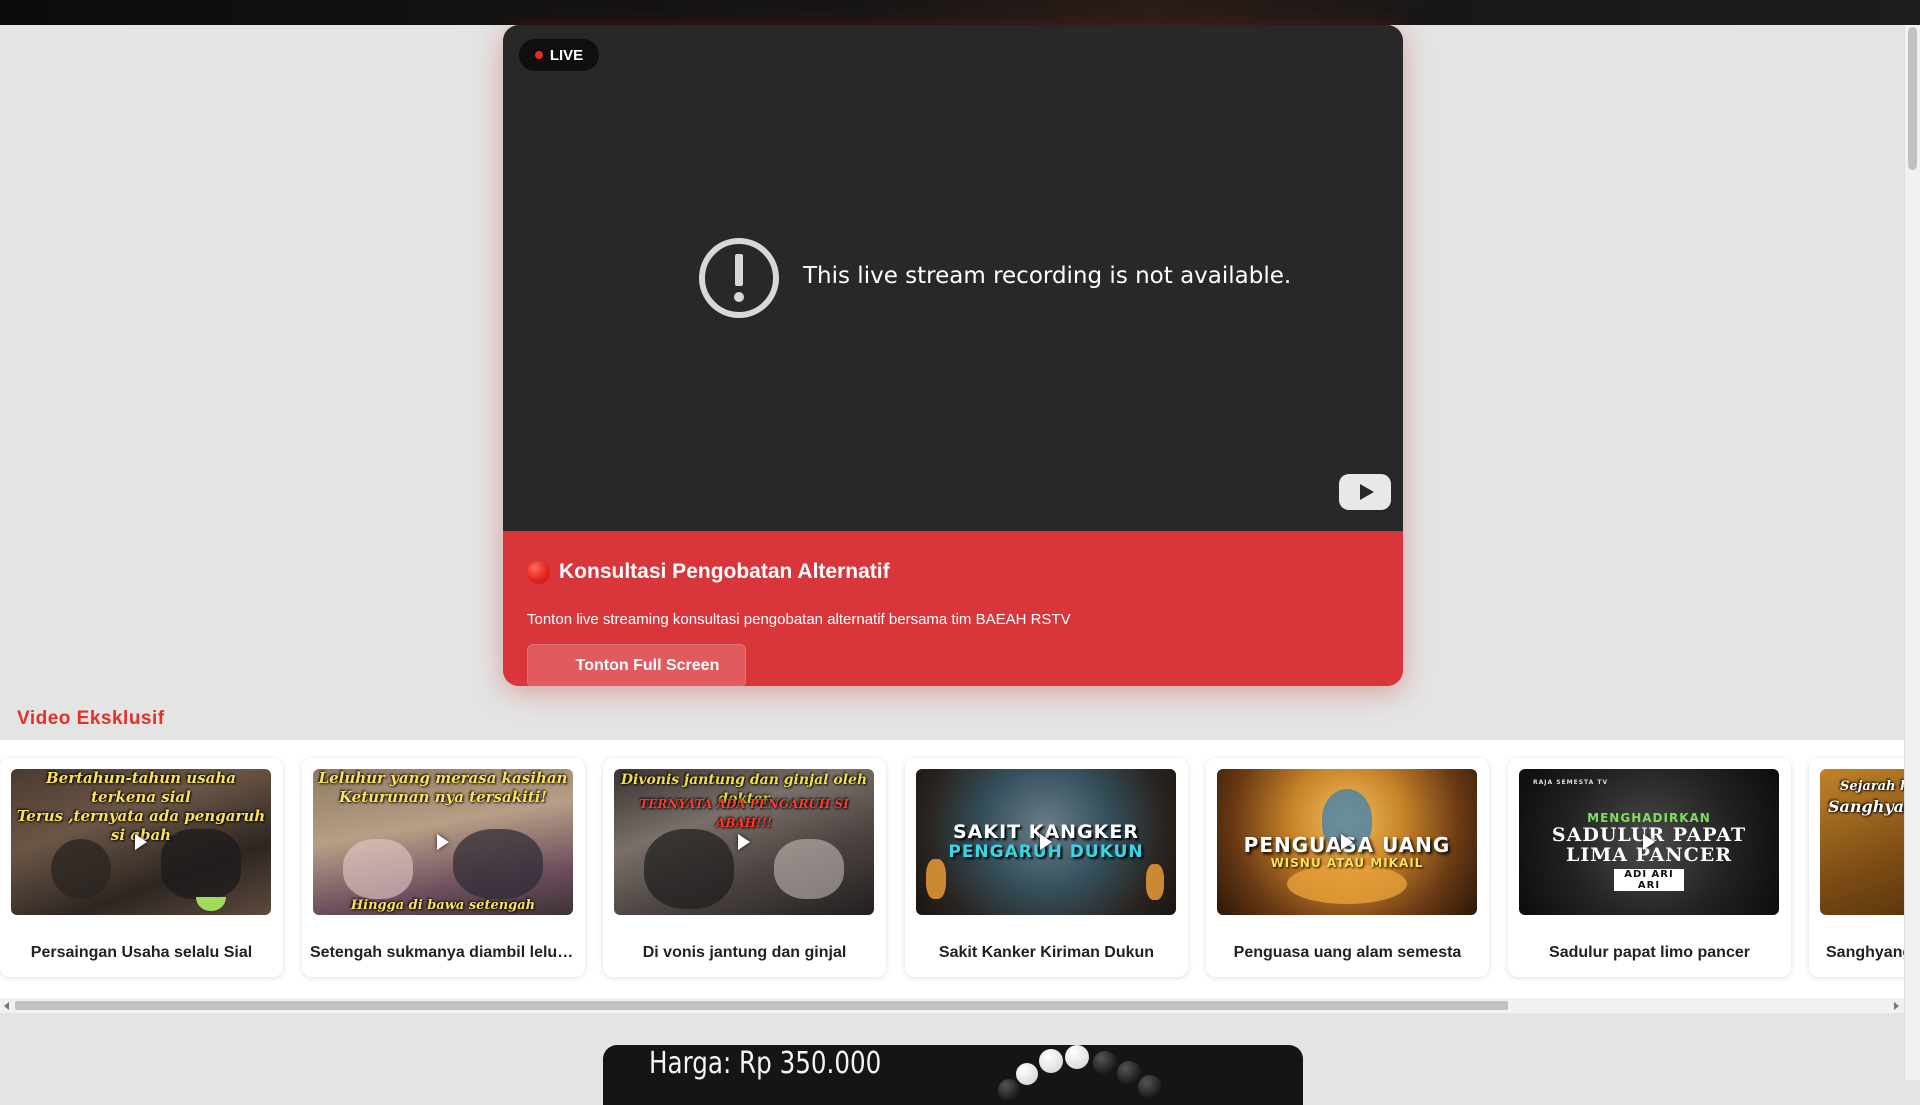 This screenshot has width=1920, height=1105. I want to click on fullscreen-button: Tonton Full Screen, so click(636, 665).